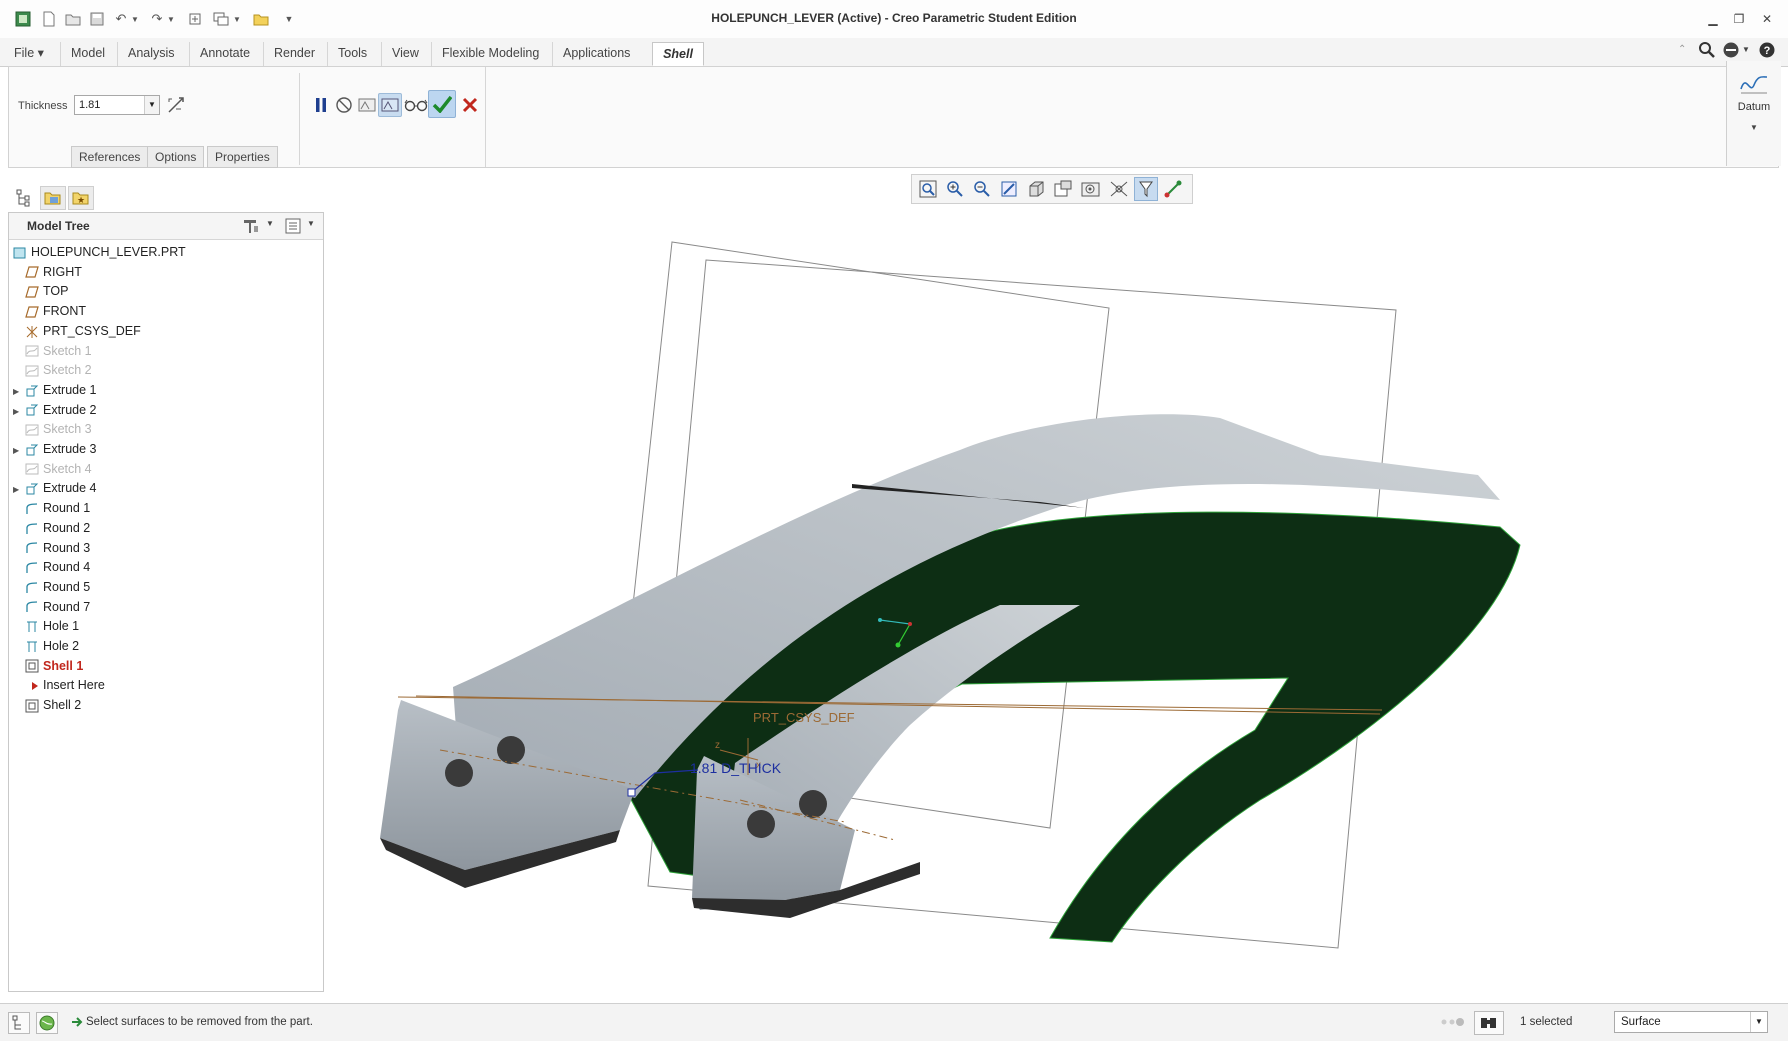  I want to click on browser-toggle-icon, so click(47, 1023).